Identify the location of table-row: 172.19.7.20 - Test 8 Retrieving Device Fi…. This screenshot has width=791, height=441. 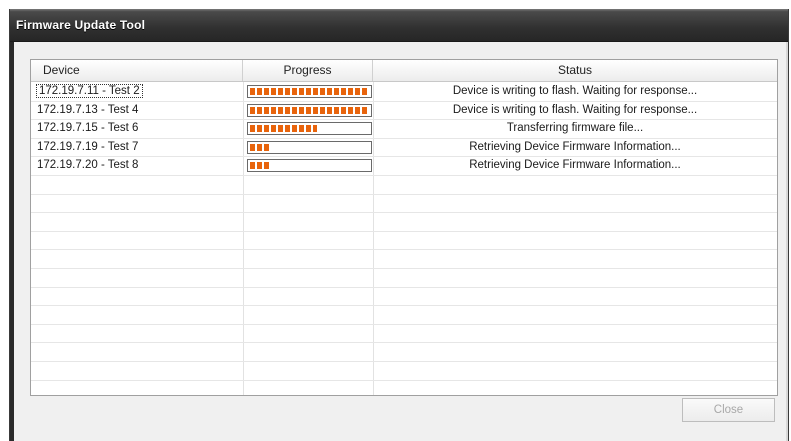
(404, 165).